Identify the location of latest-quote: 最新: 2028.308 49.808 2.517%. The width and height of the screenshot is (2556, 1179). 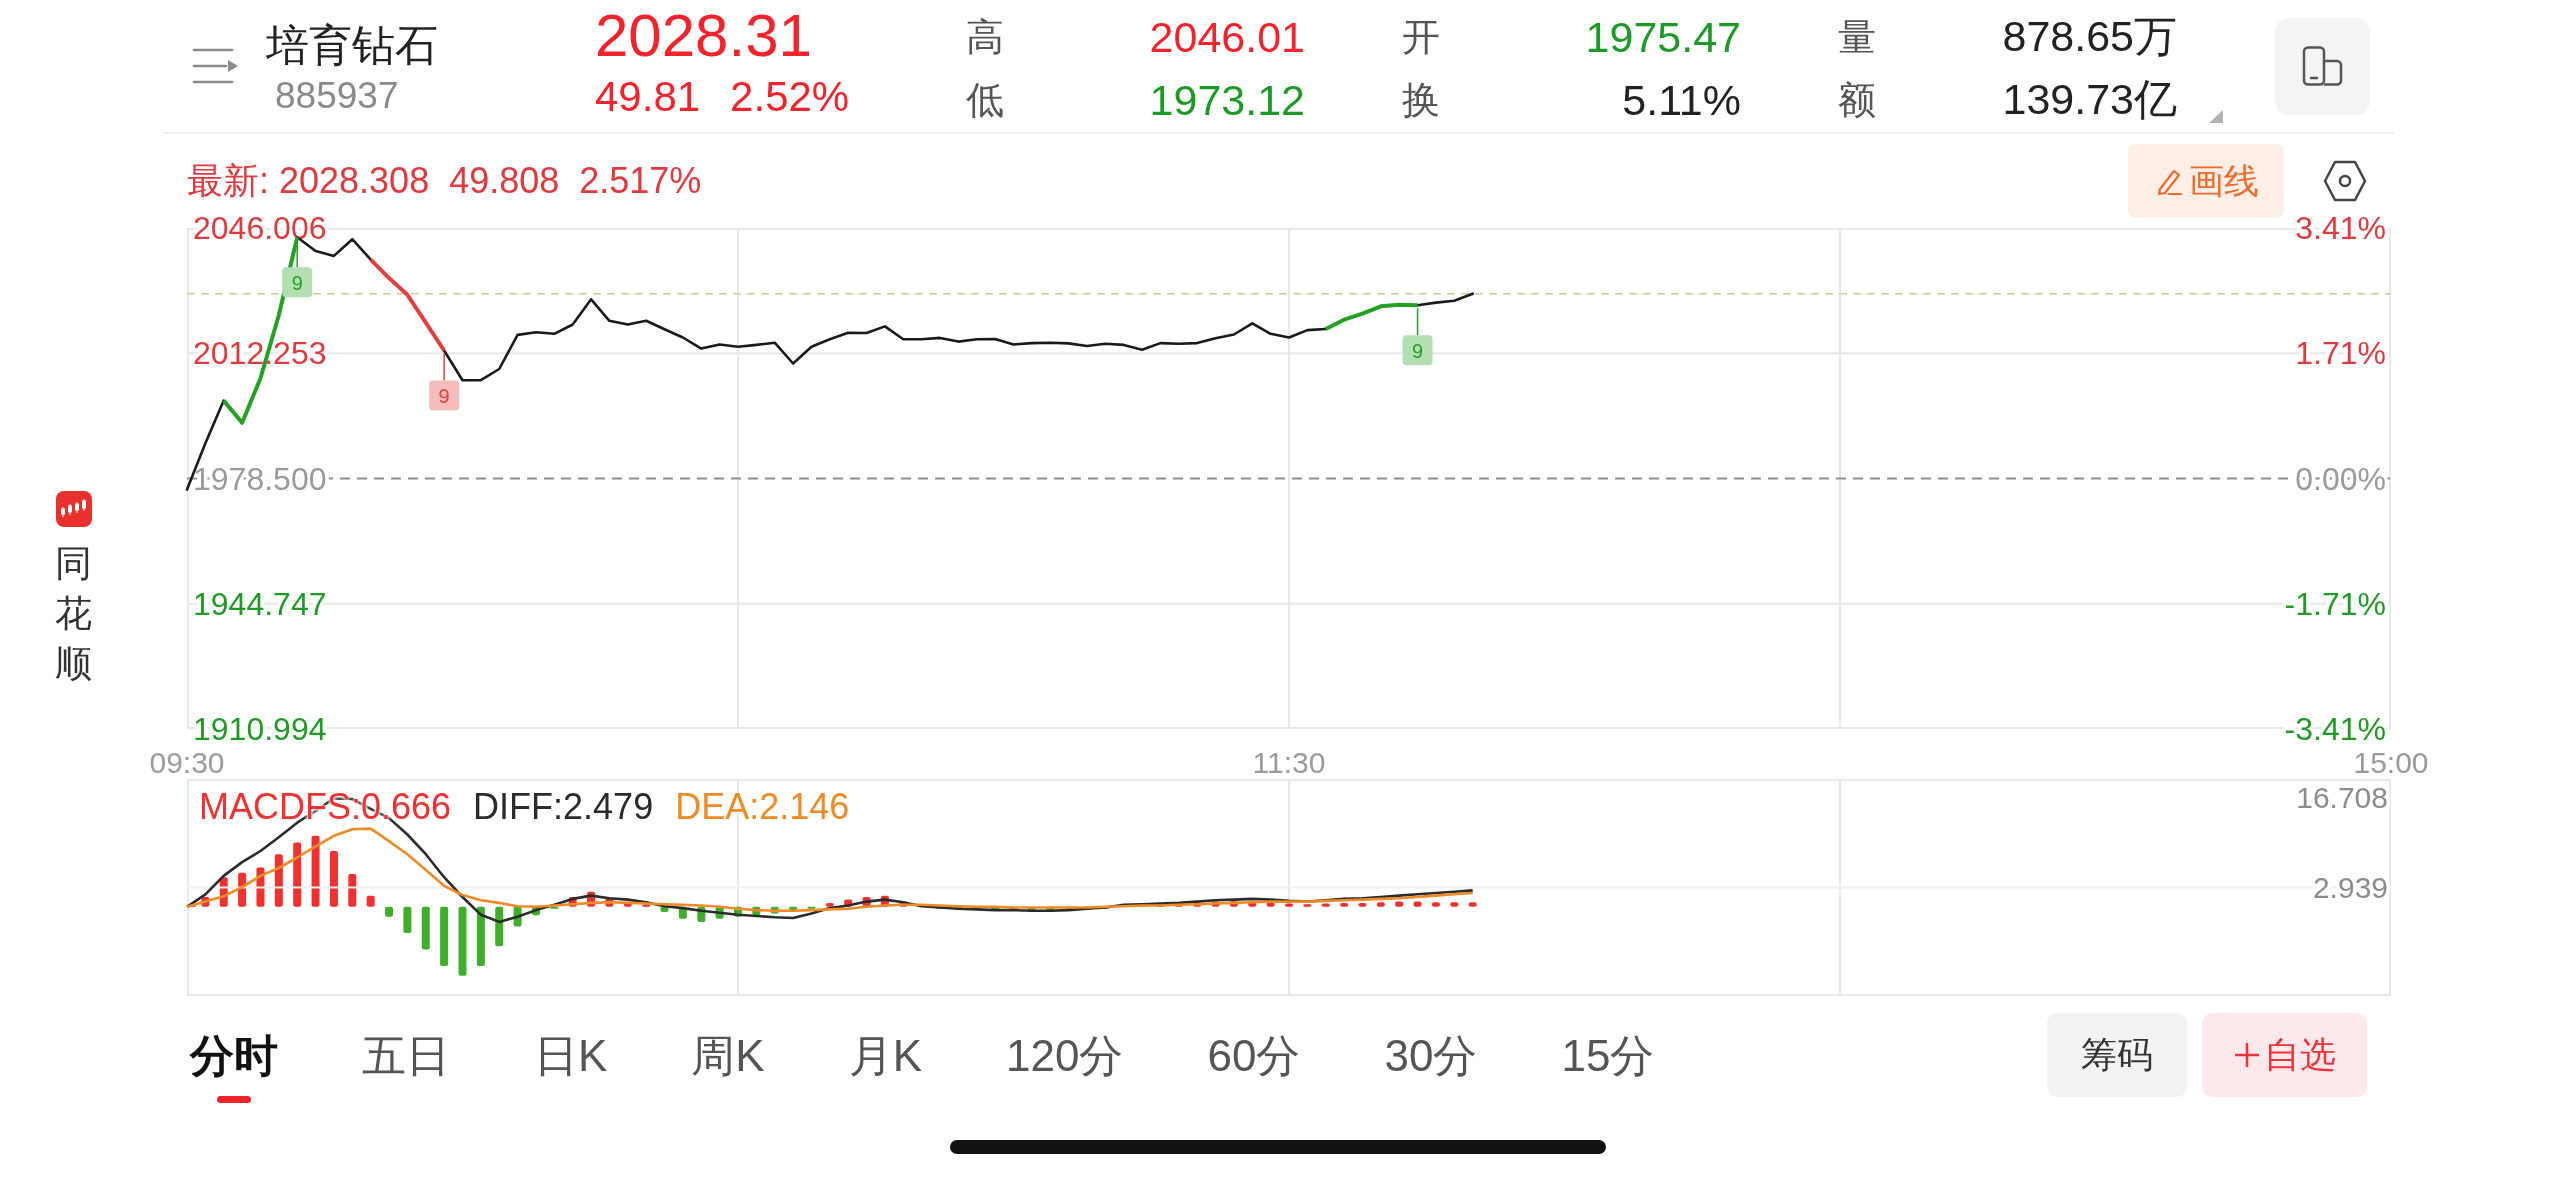
(444, 180).